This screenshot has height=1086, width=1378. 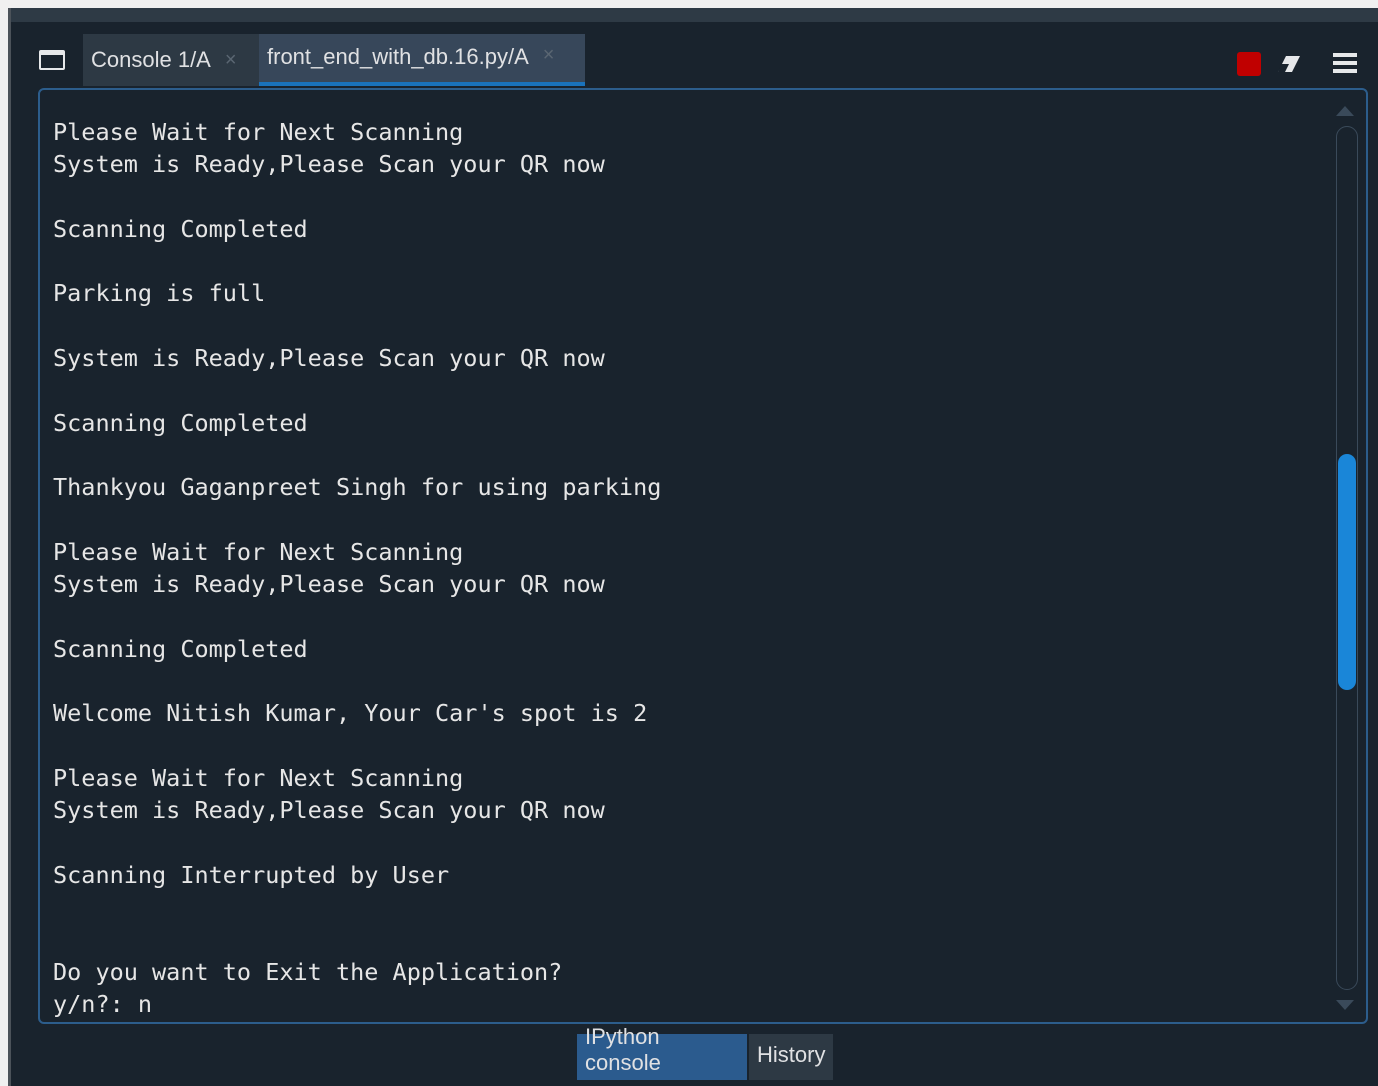 I want to click on tab-ipython-console: IPython console, so click(x=662, y=1052).